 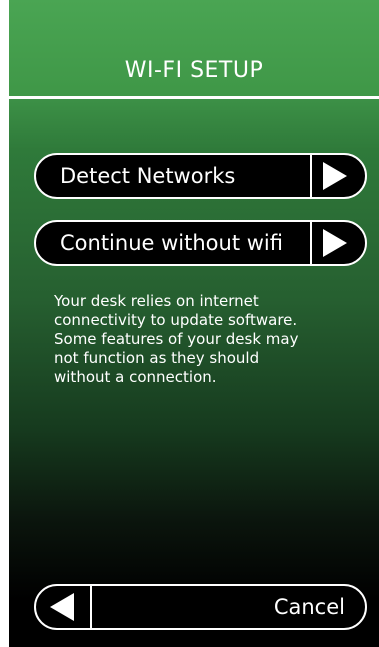 I want to click on header-divider, so click(x=194, y=97).